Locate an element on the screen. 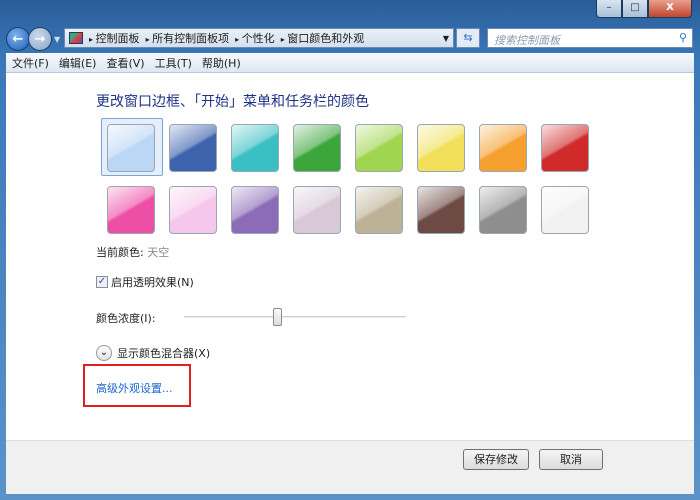  menu-tools: 工具(T) is located at coordinates (173, 63).